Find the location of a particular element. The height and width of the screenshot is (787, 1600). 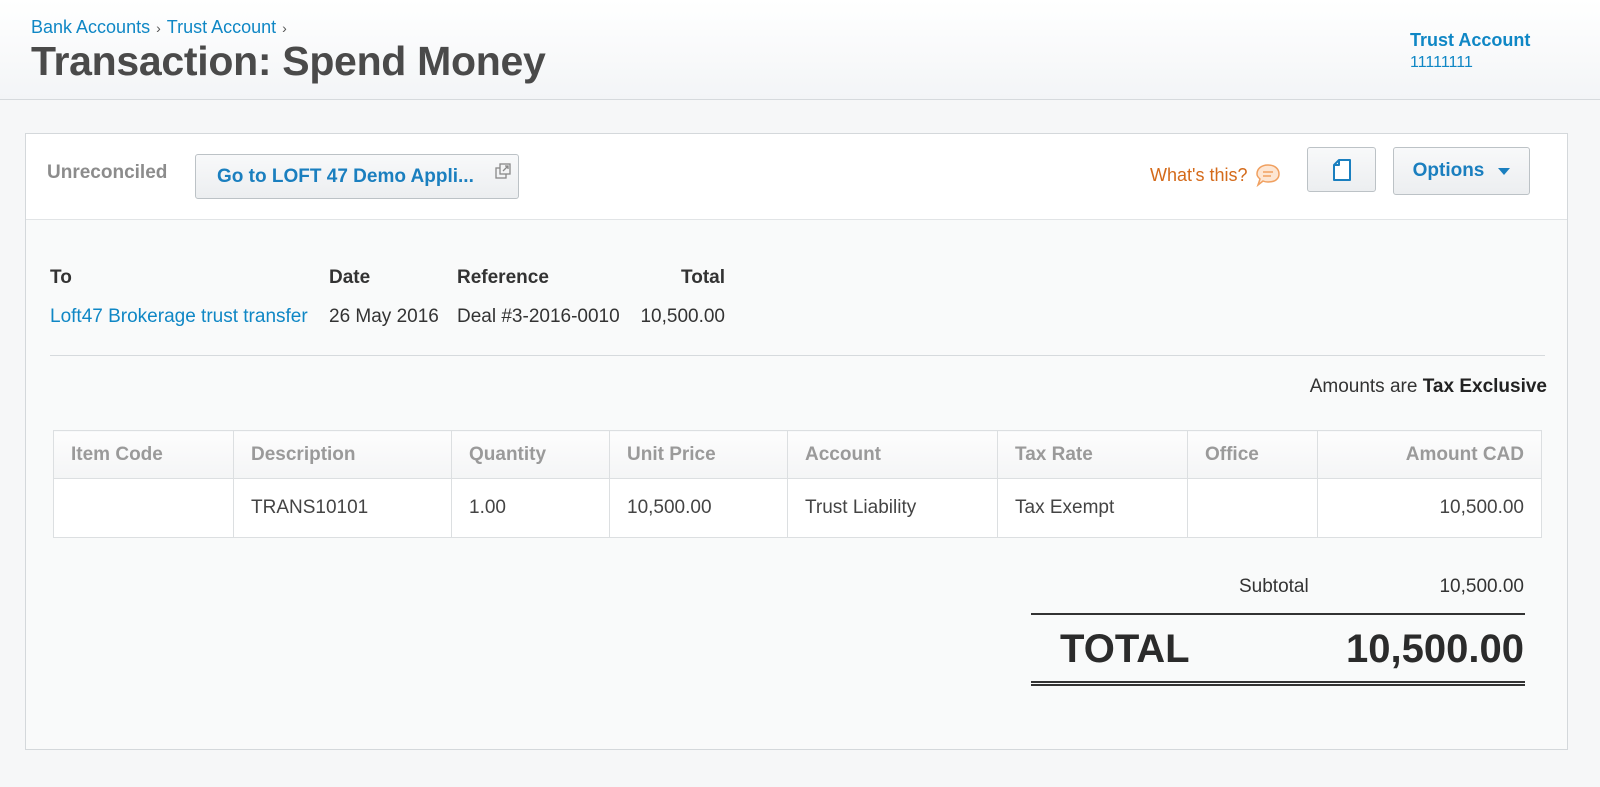

document-icon is located at coordinates (1341, 169).